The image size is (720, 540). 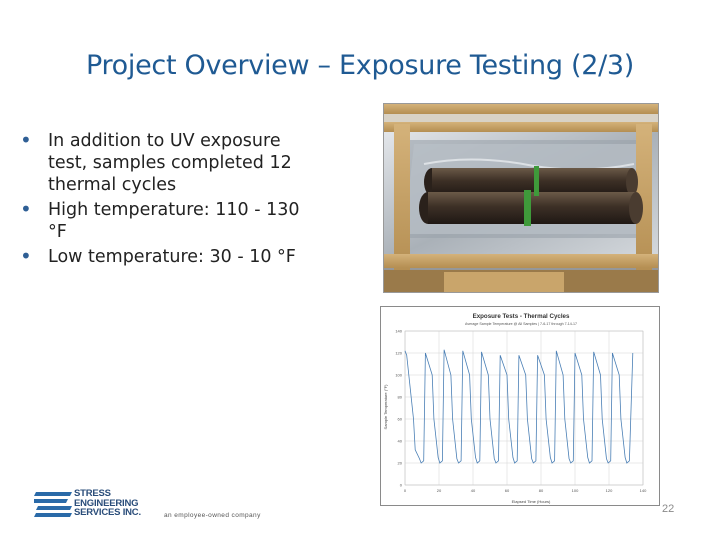 What do you see at coordinates (212, 515) in the screenshot?
I see `logo-tagline: an employee-owned company` at bounding box center [212, 515].